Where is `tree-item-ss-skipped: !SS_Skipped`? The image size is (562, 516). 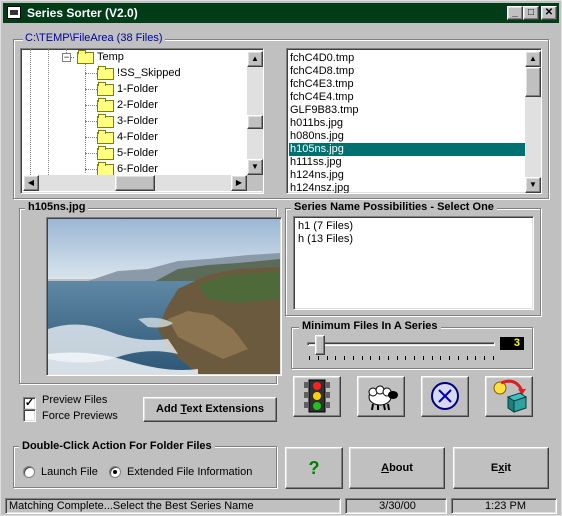 tree-item-ss-skipped: !SS_Skipped is located at coordinates (139, 73).